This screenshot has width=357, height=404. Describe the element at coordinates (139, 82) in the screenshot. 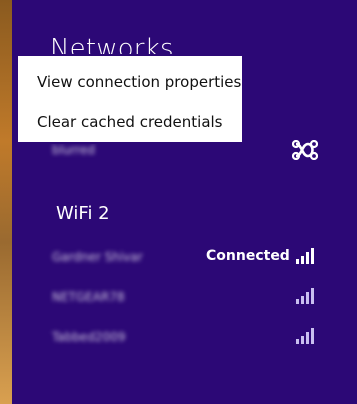

I see `menu-item-view-properties: View connection properties` at that location.